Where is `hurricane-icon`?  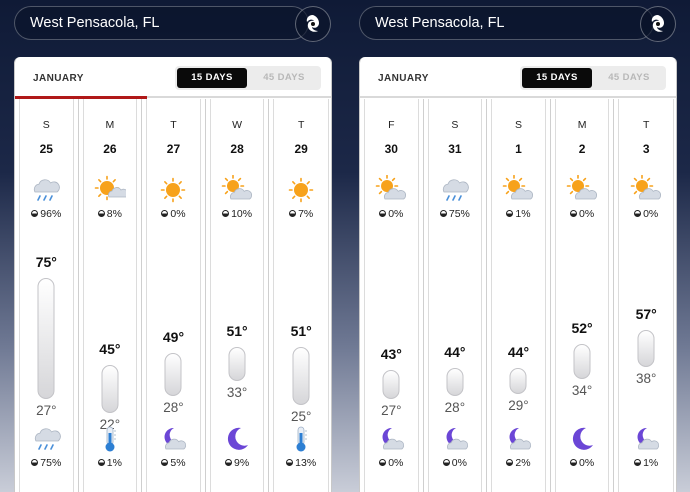 hurricane-icon is located at coordinates (312, 23).